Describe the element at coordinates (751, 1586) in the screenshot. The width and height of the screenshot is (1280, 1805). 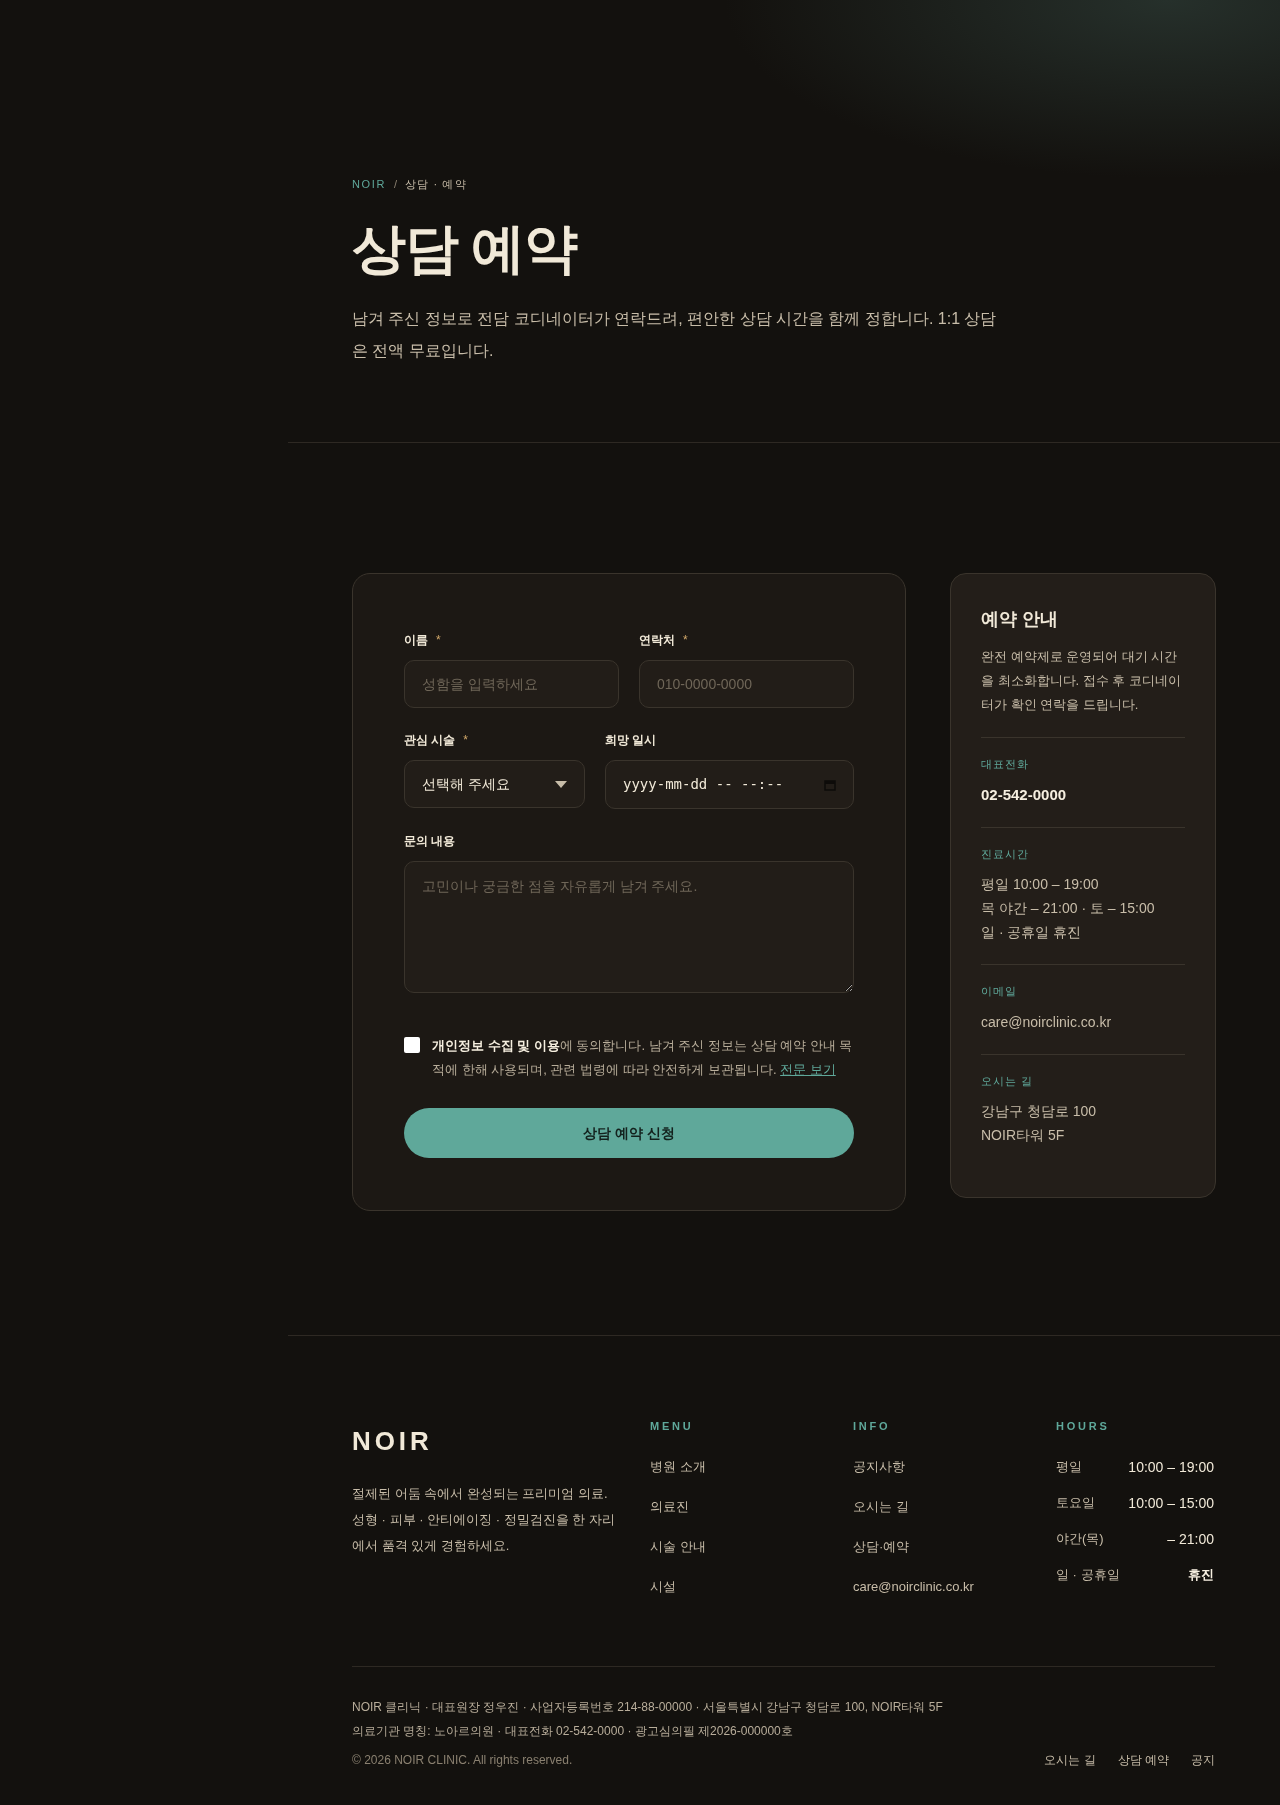
I see `footer-link: 시설` at that location.